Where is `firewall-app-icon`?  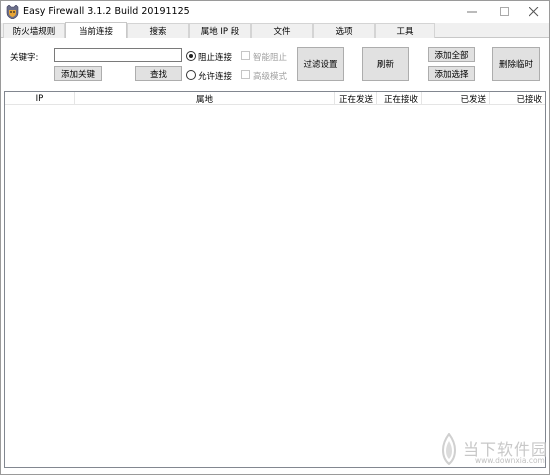 firewall-app-icon is located at coordinates (12, 12).